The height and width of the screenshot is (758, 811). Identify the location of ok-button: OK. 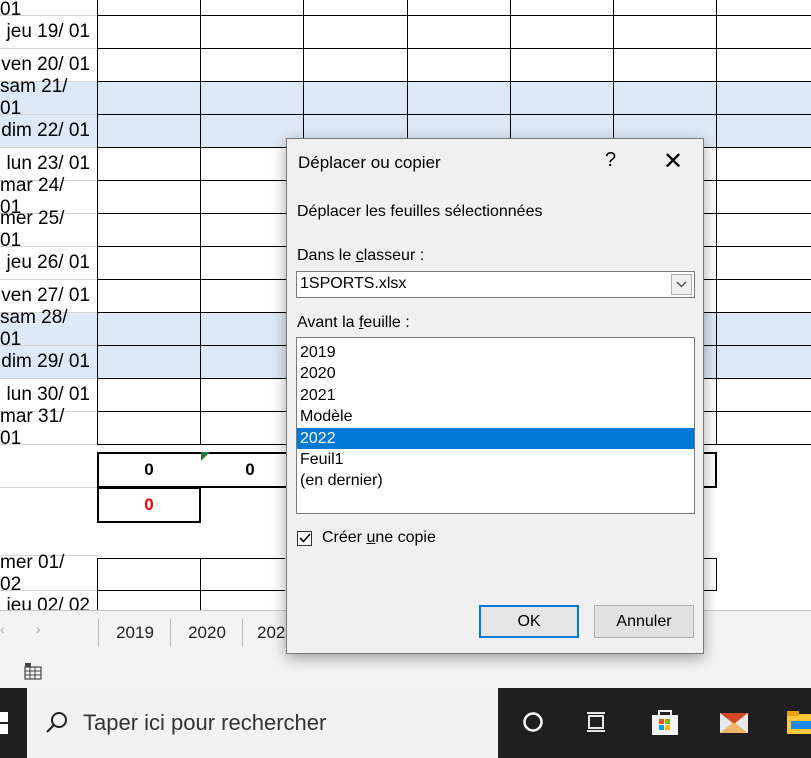
(529, 621).